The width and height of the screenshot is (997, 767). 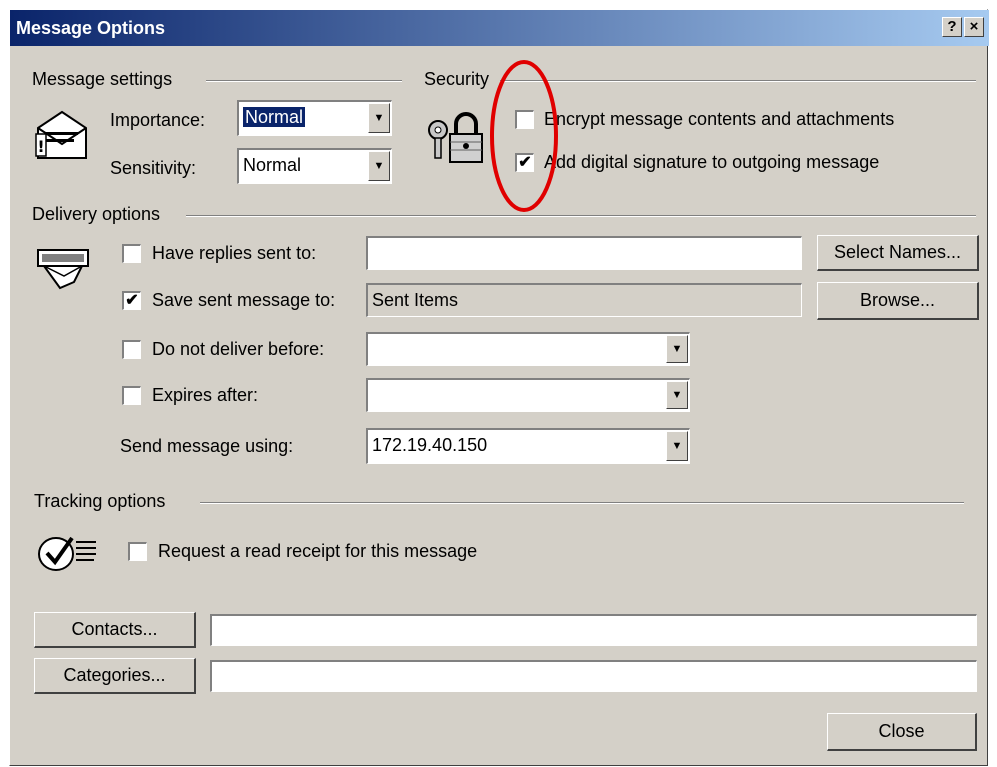 What do you see at coordinates (274, 117) in the screenshot?
I see `importance-value: Normal` at bounding box center [274, 117].